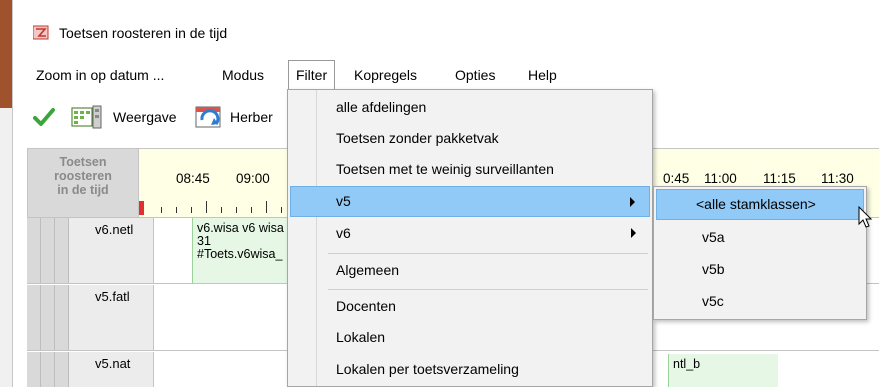 This screenshot has height=387, width=879. Describe the element at coordinates (83, 176) in the screenshot. I see `corner-line: roosteren` at that location.